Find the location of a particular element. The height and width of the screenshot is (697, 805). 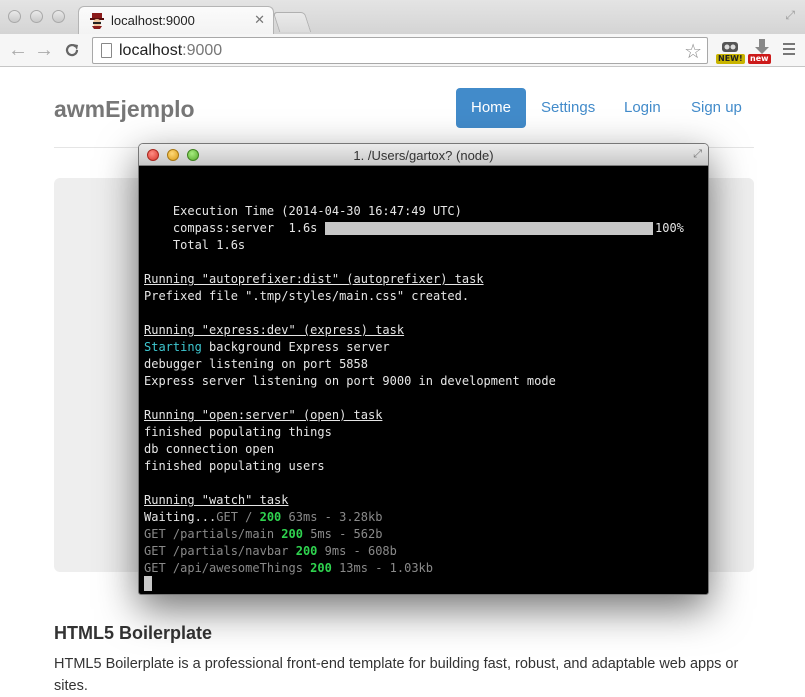

request-line: GET /partials/navbar 200 9ms - 608b is located at coordinates (270, 551).